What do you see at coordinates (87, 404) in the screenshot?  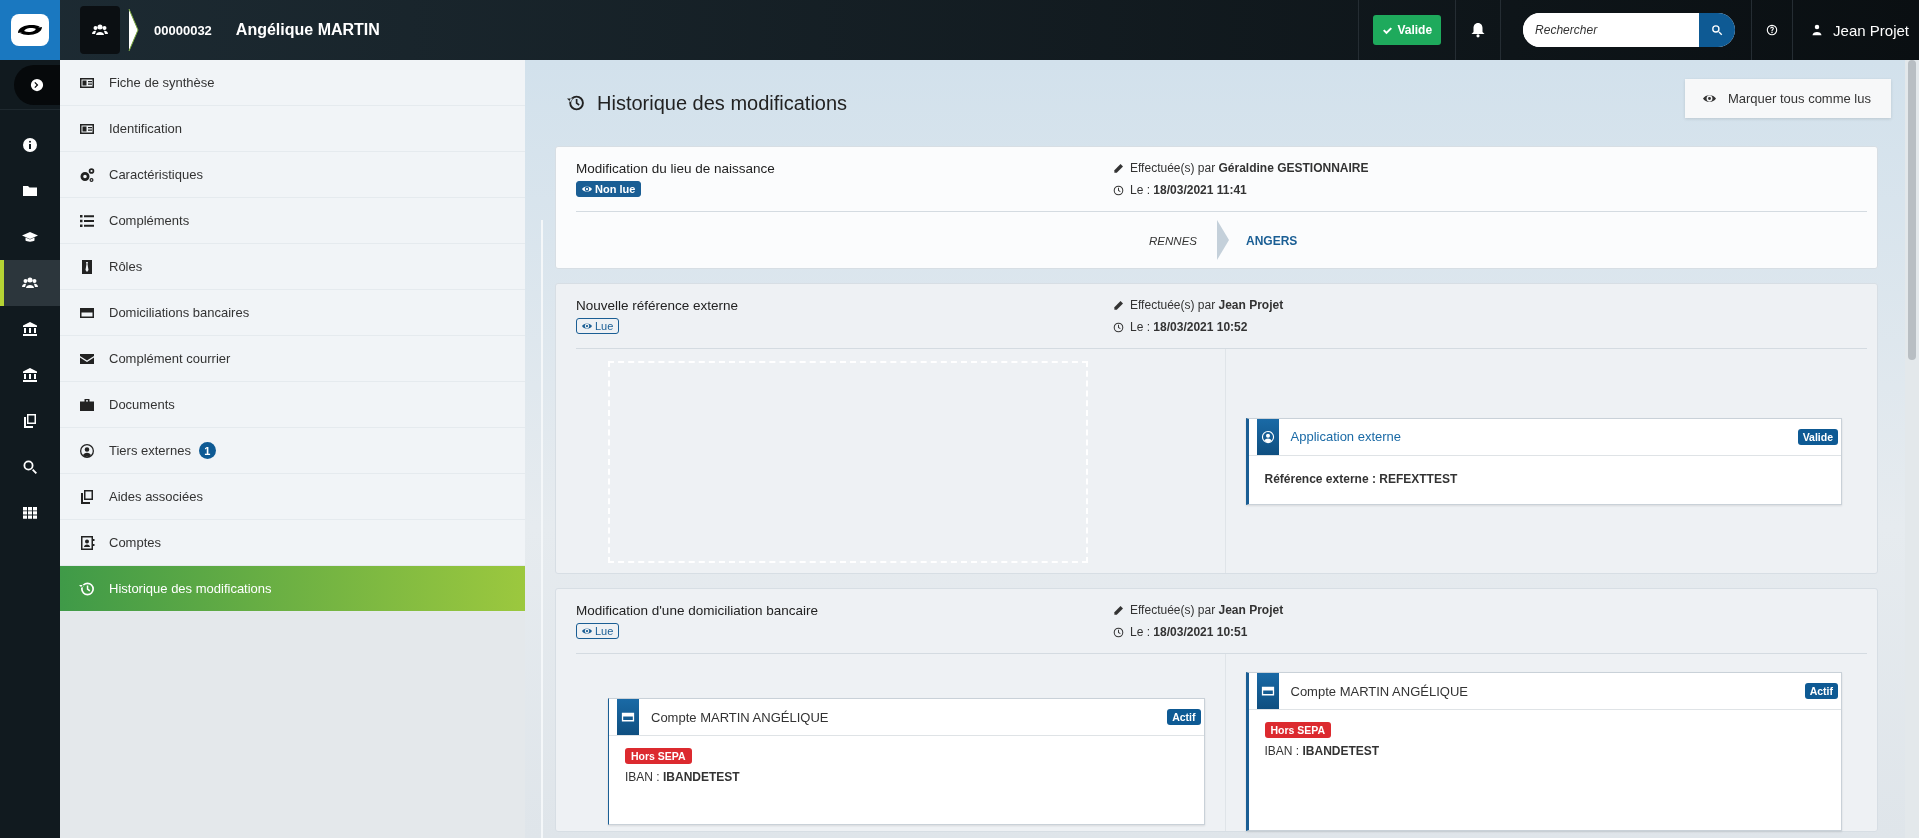 I see `briefcase-icon` at bounding box center [87, 404].